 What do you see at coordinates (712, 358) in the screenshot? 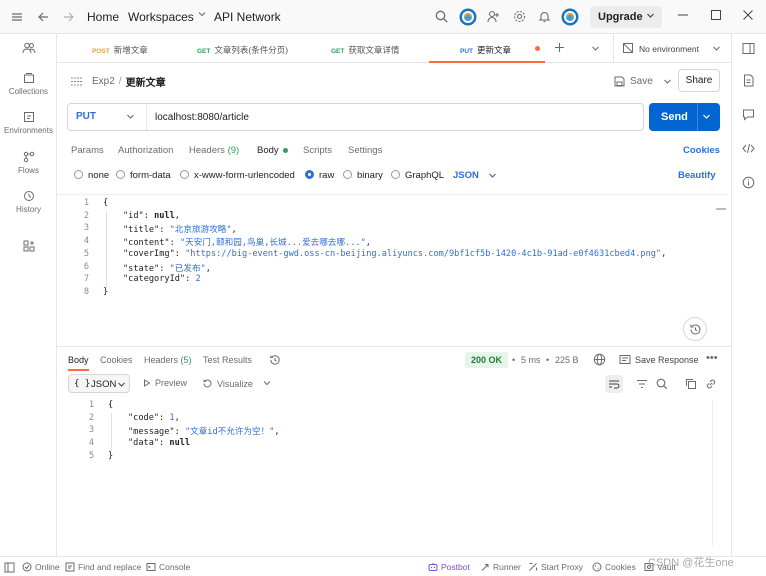
I see `more-options-icon: •••` at bounding box center [712, 358].